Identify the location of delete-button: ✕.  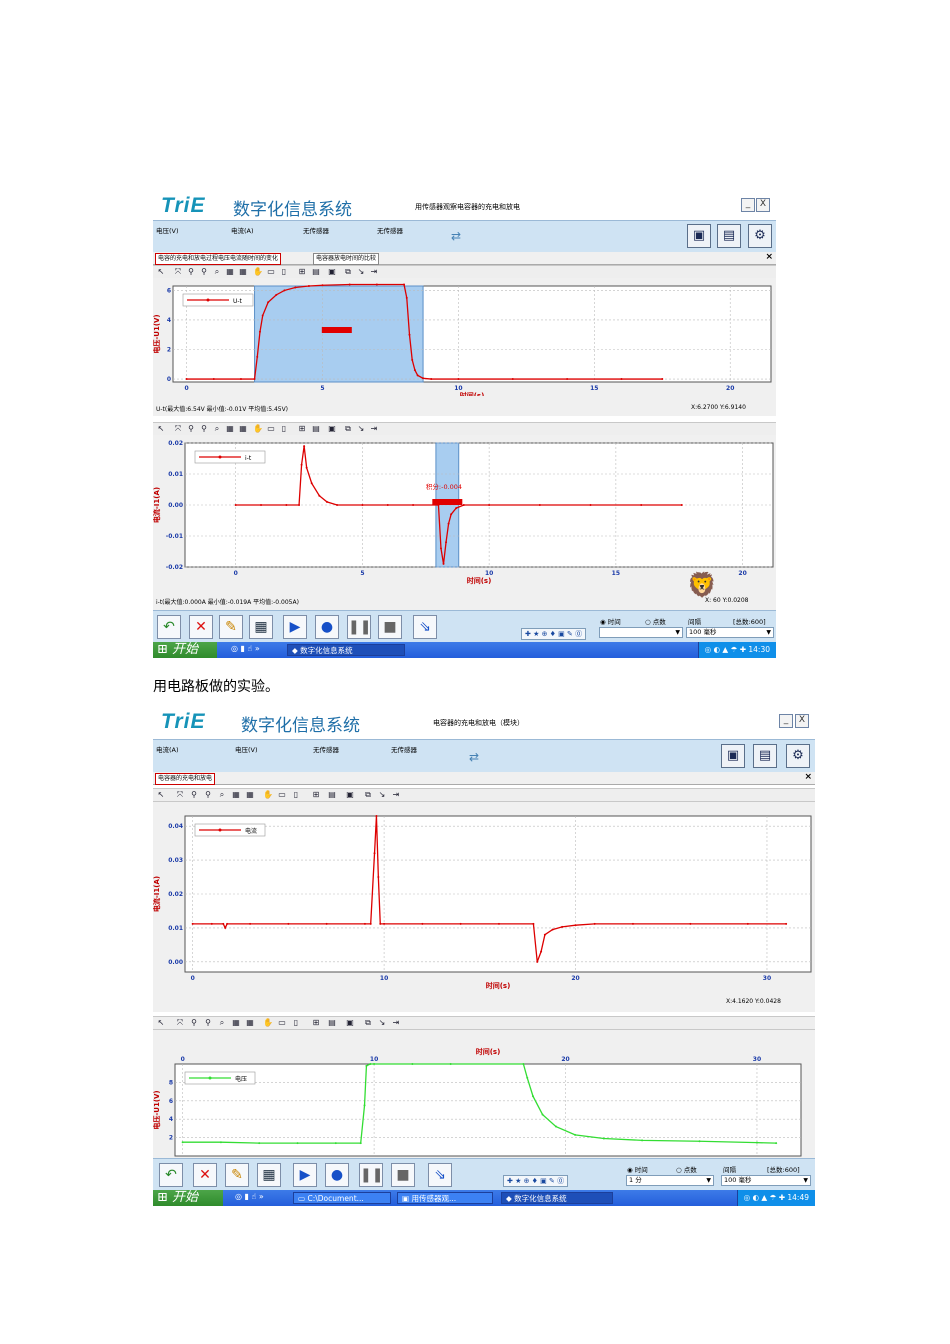
(205, 1175).